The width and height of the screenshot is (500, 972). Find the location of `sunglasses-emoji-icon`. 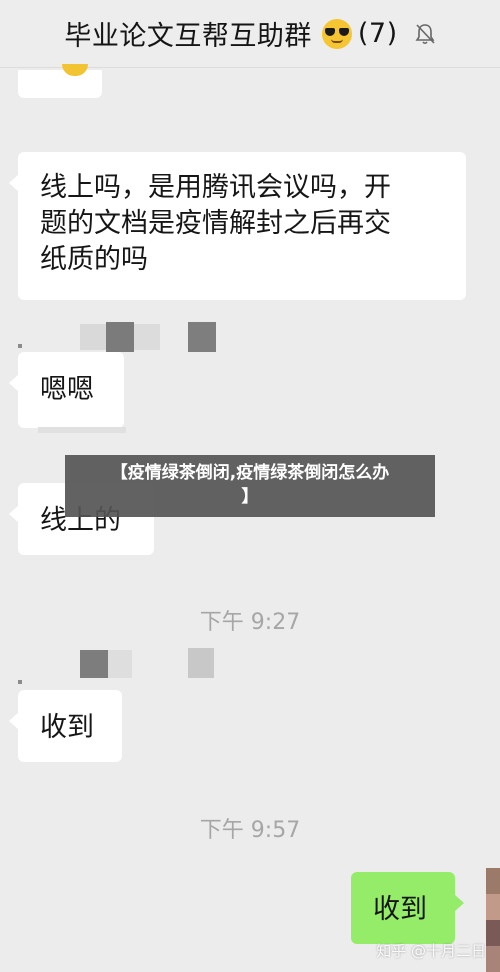

sunglasses-emoji-icon is located at coordinates (336, 33).